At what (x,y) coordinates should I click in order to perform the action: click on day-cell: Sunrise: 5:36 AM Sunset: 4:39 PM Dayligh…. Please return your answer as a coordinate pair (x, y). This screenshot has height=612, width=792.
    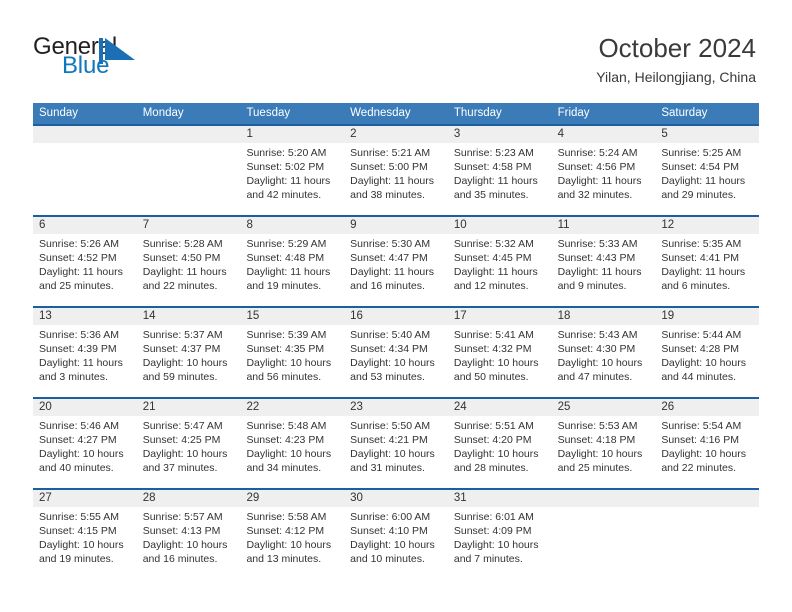
    Looking at the image, I should click on (85, 361).